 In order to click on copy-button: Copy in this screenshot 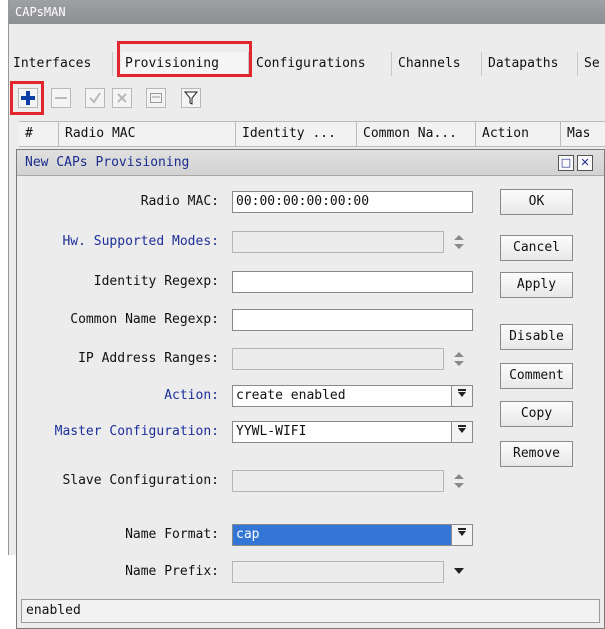, I will do `click(536, 414)`.